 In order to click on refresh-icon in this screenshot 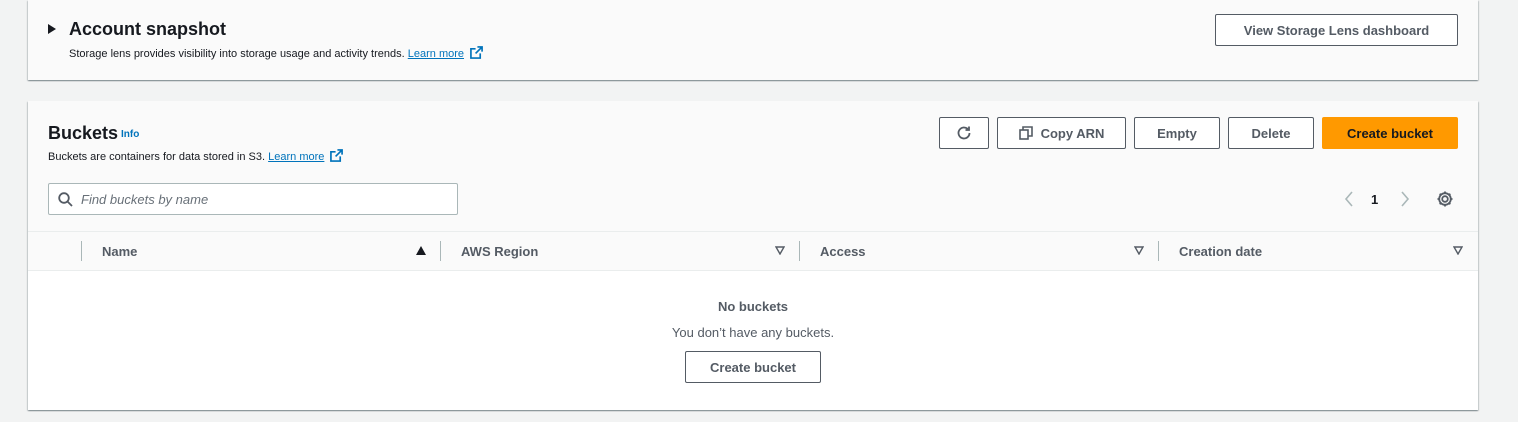, I will do `click(964, 133)`.